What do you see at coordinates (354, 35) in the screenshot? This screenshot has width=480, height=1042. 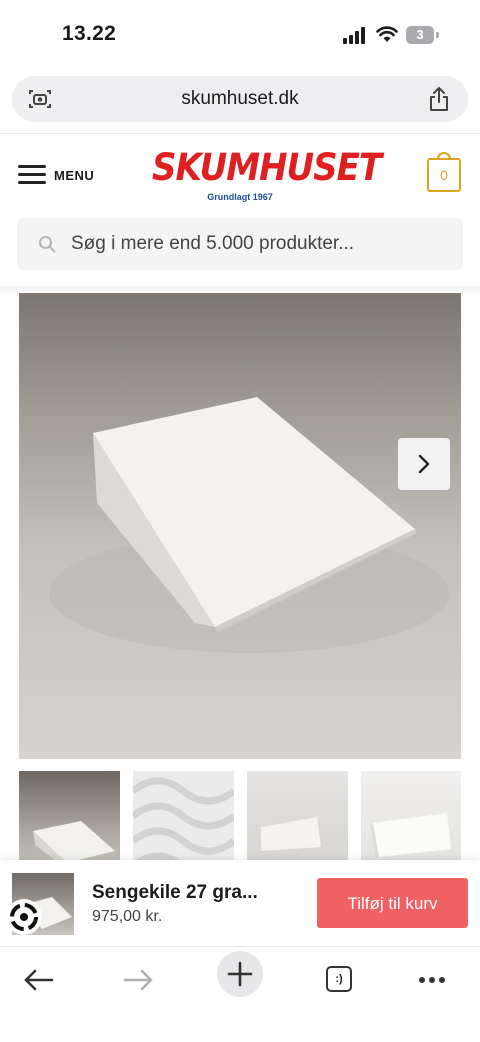 I see `cellular-signal-icon` at bounding box center [354, 35].